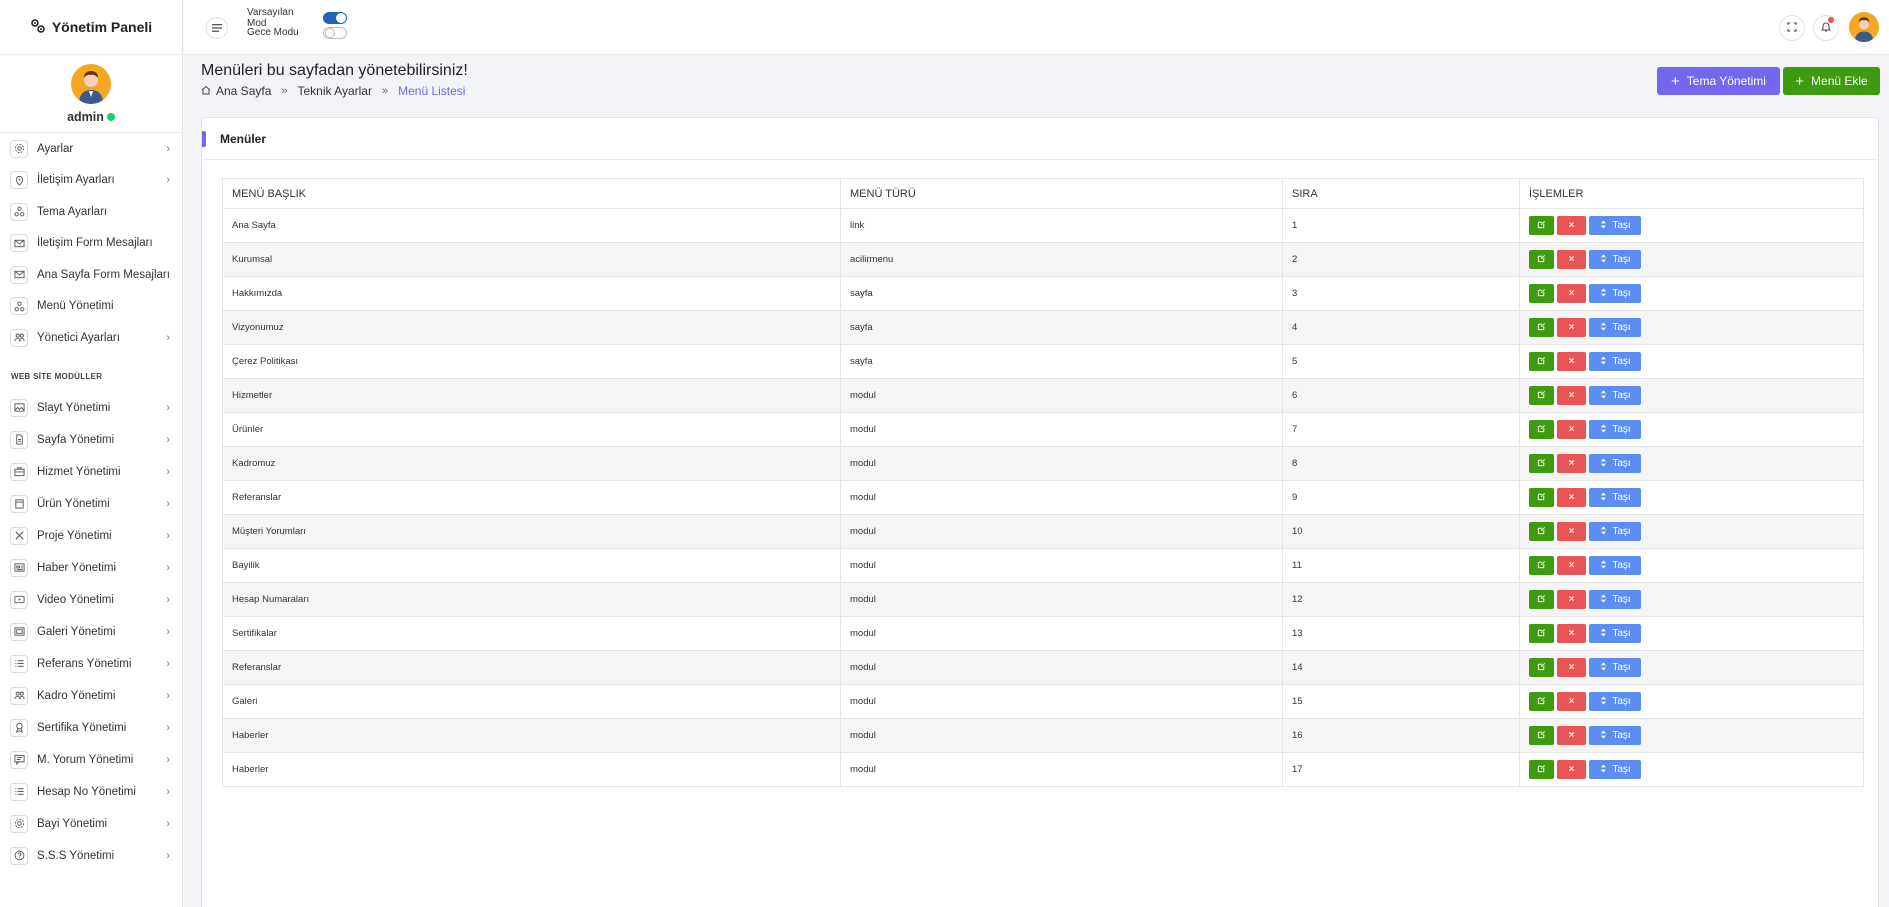  I want to click on sidebar-item-sertifika-yönetimi: Sertifika Yönetimi ›, so click(91, 728).